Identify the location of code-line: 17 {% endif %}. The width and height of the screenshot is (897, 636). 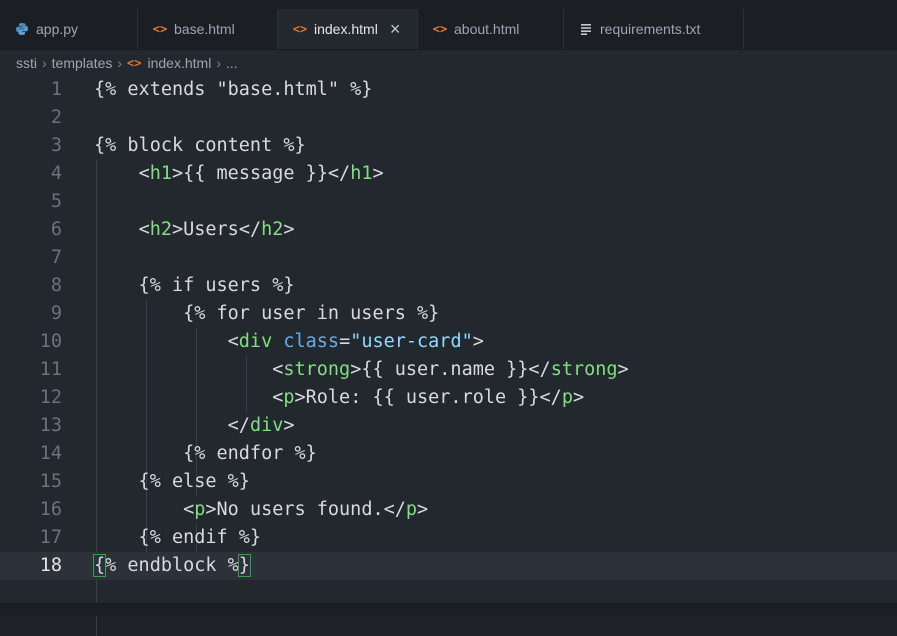
(448, 538).